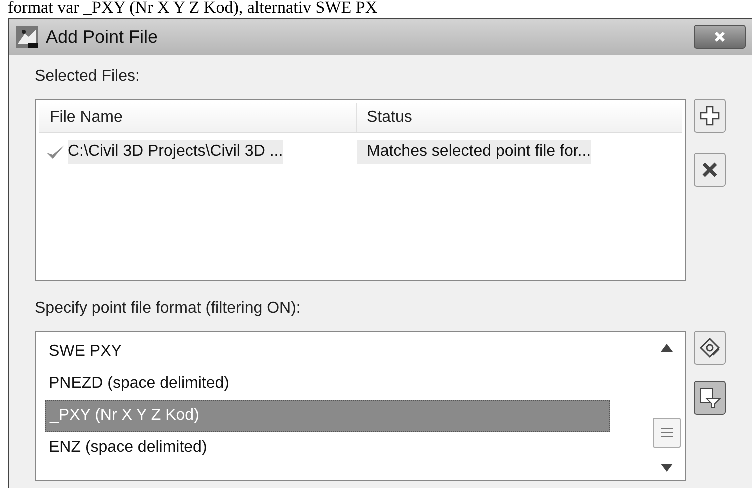 This screenshot has width=752, height=488. I want to click on filter-button, so click(710, 398).